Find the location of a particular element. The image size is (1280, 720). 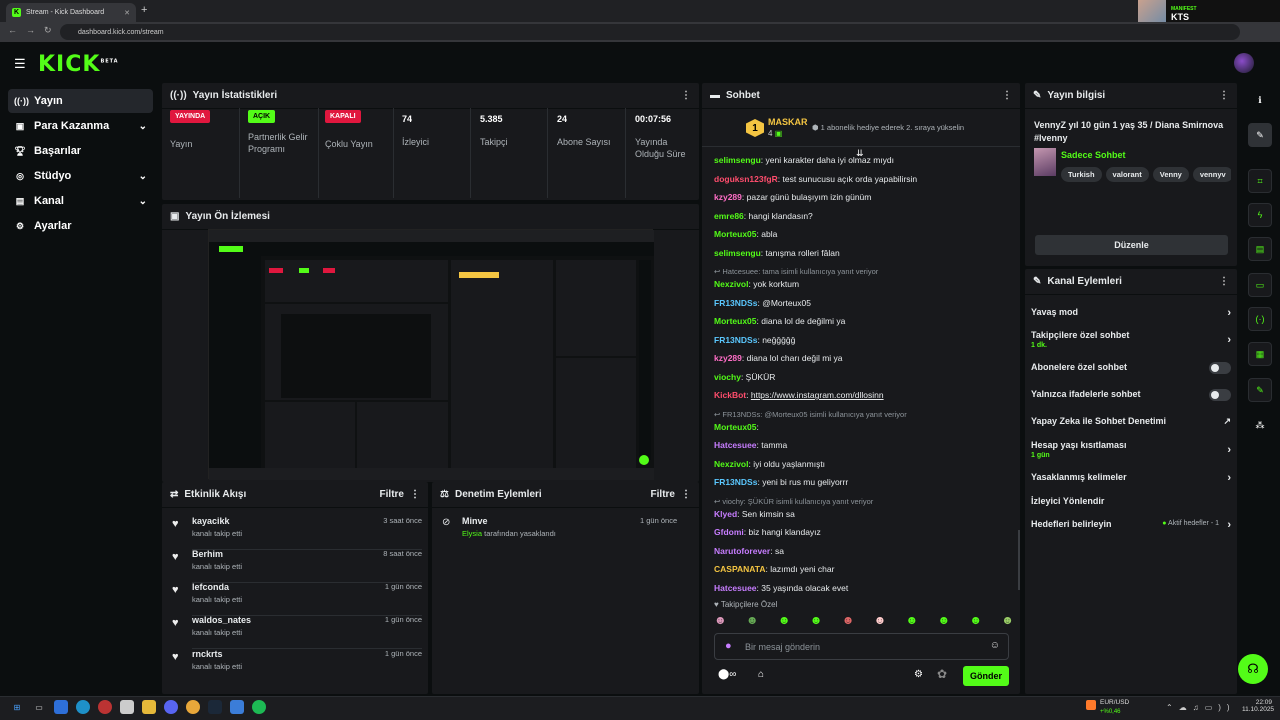

kick-logo: KICKBETA is located at coordinates (78, 64).